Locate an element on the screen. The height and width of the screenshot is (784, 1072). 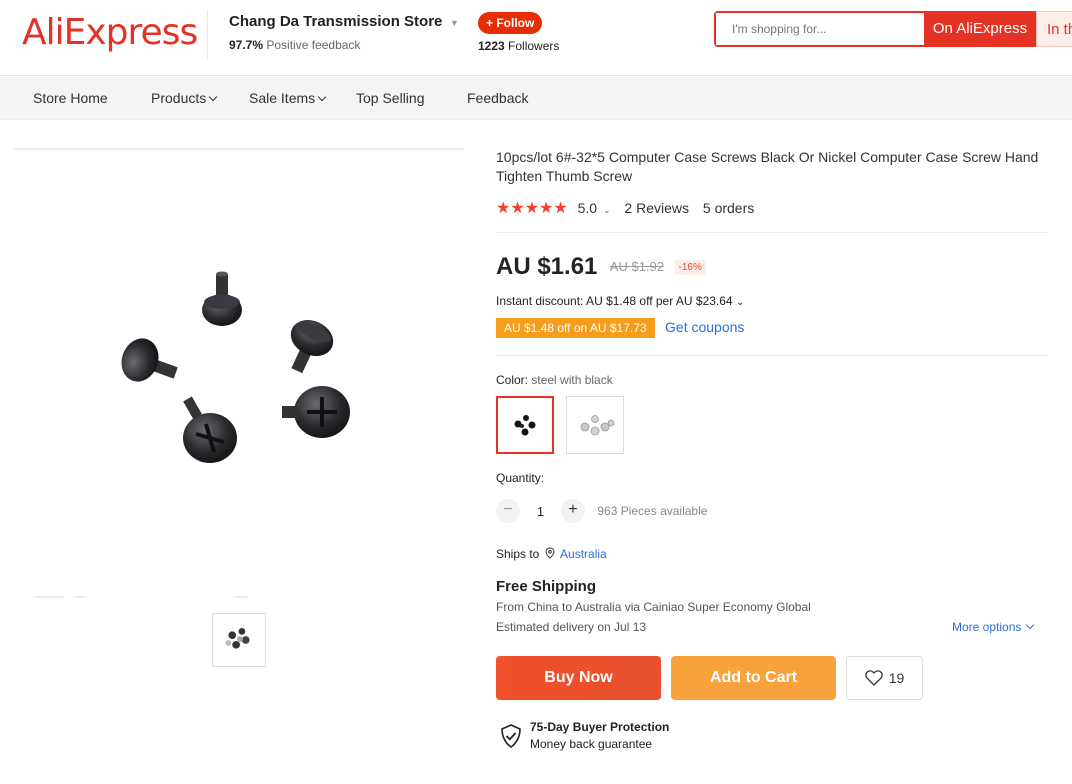
nav-top-selling: Top Selling is located at coordinates (390, 98).